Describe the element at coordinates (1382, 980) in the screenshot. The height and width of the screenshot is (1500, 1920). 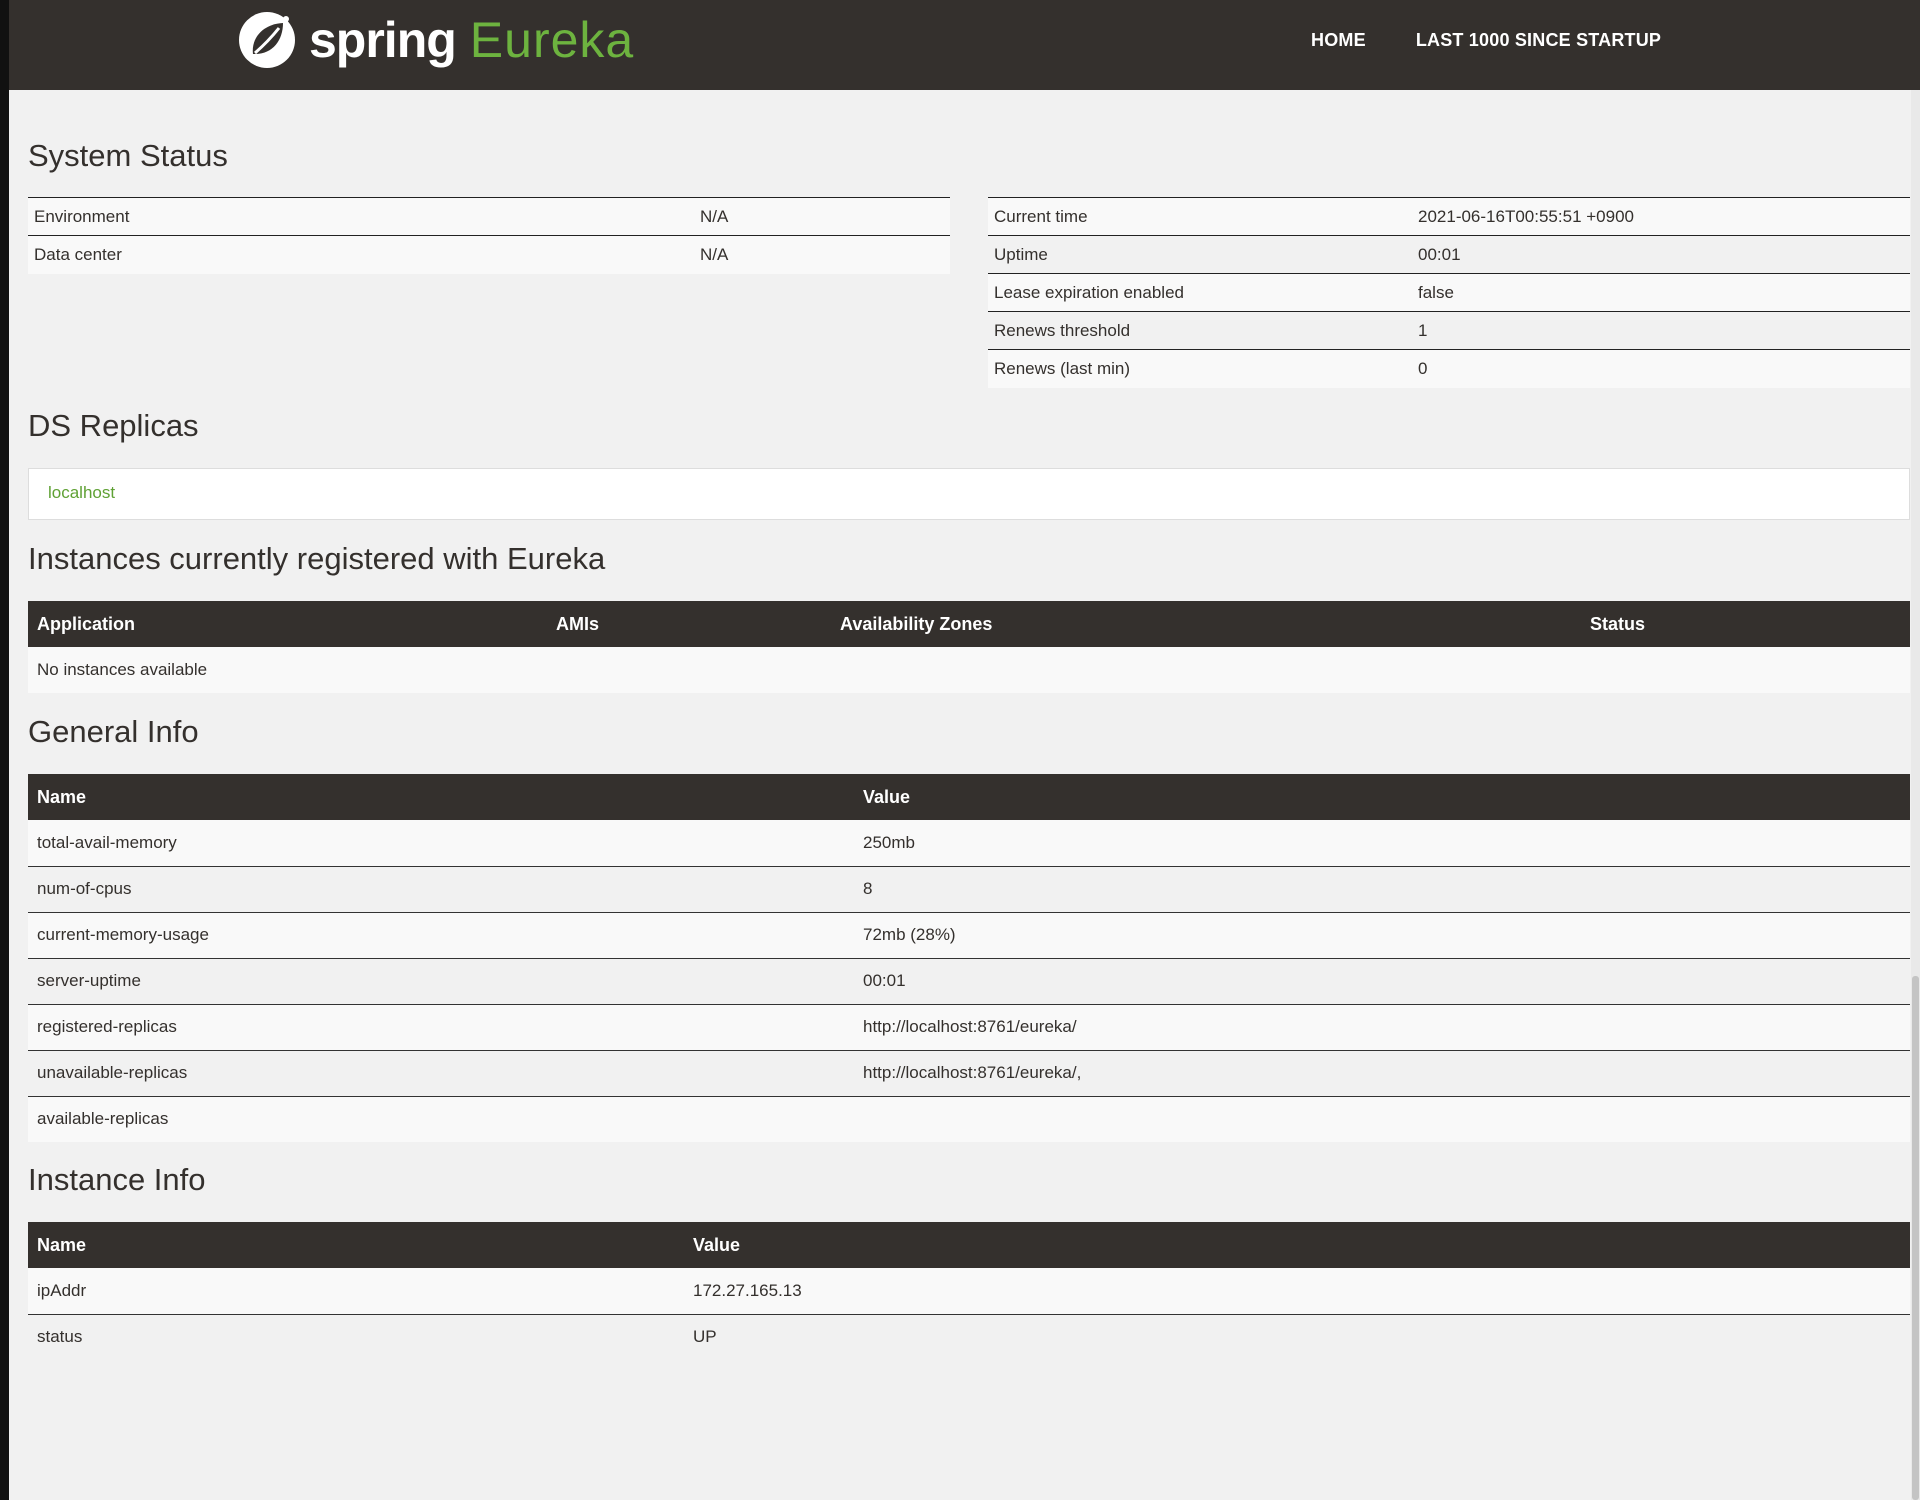
I see `info-value: 00:01` at that location.